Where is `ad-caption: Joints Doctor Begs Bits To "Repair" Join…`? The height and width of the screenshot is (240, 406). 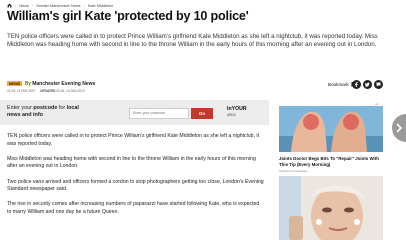 ad-caption: Joints Doctor Begs Bits To "Repair" Join… is located at coordinates (331, 161).